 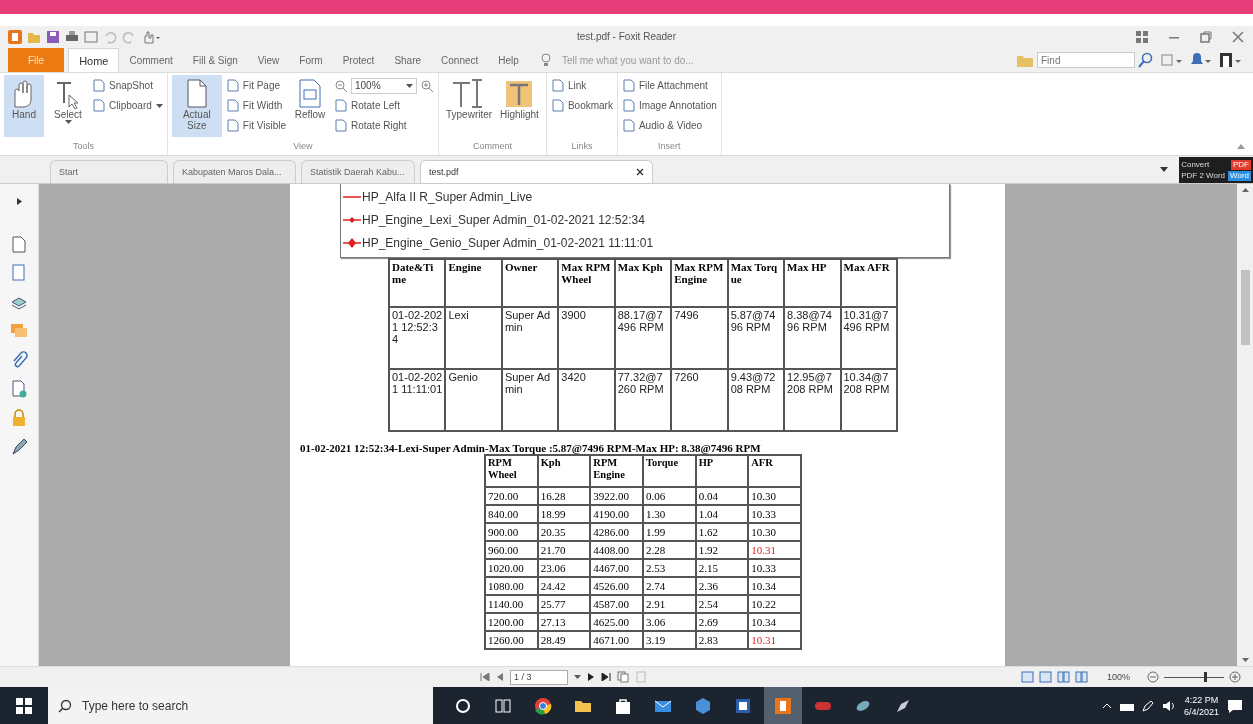 I want to click on ribbon-button: Actual Size, so click(x=196, y=106).